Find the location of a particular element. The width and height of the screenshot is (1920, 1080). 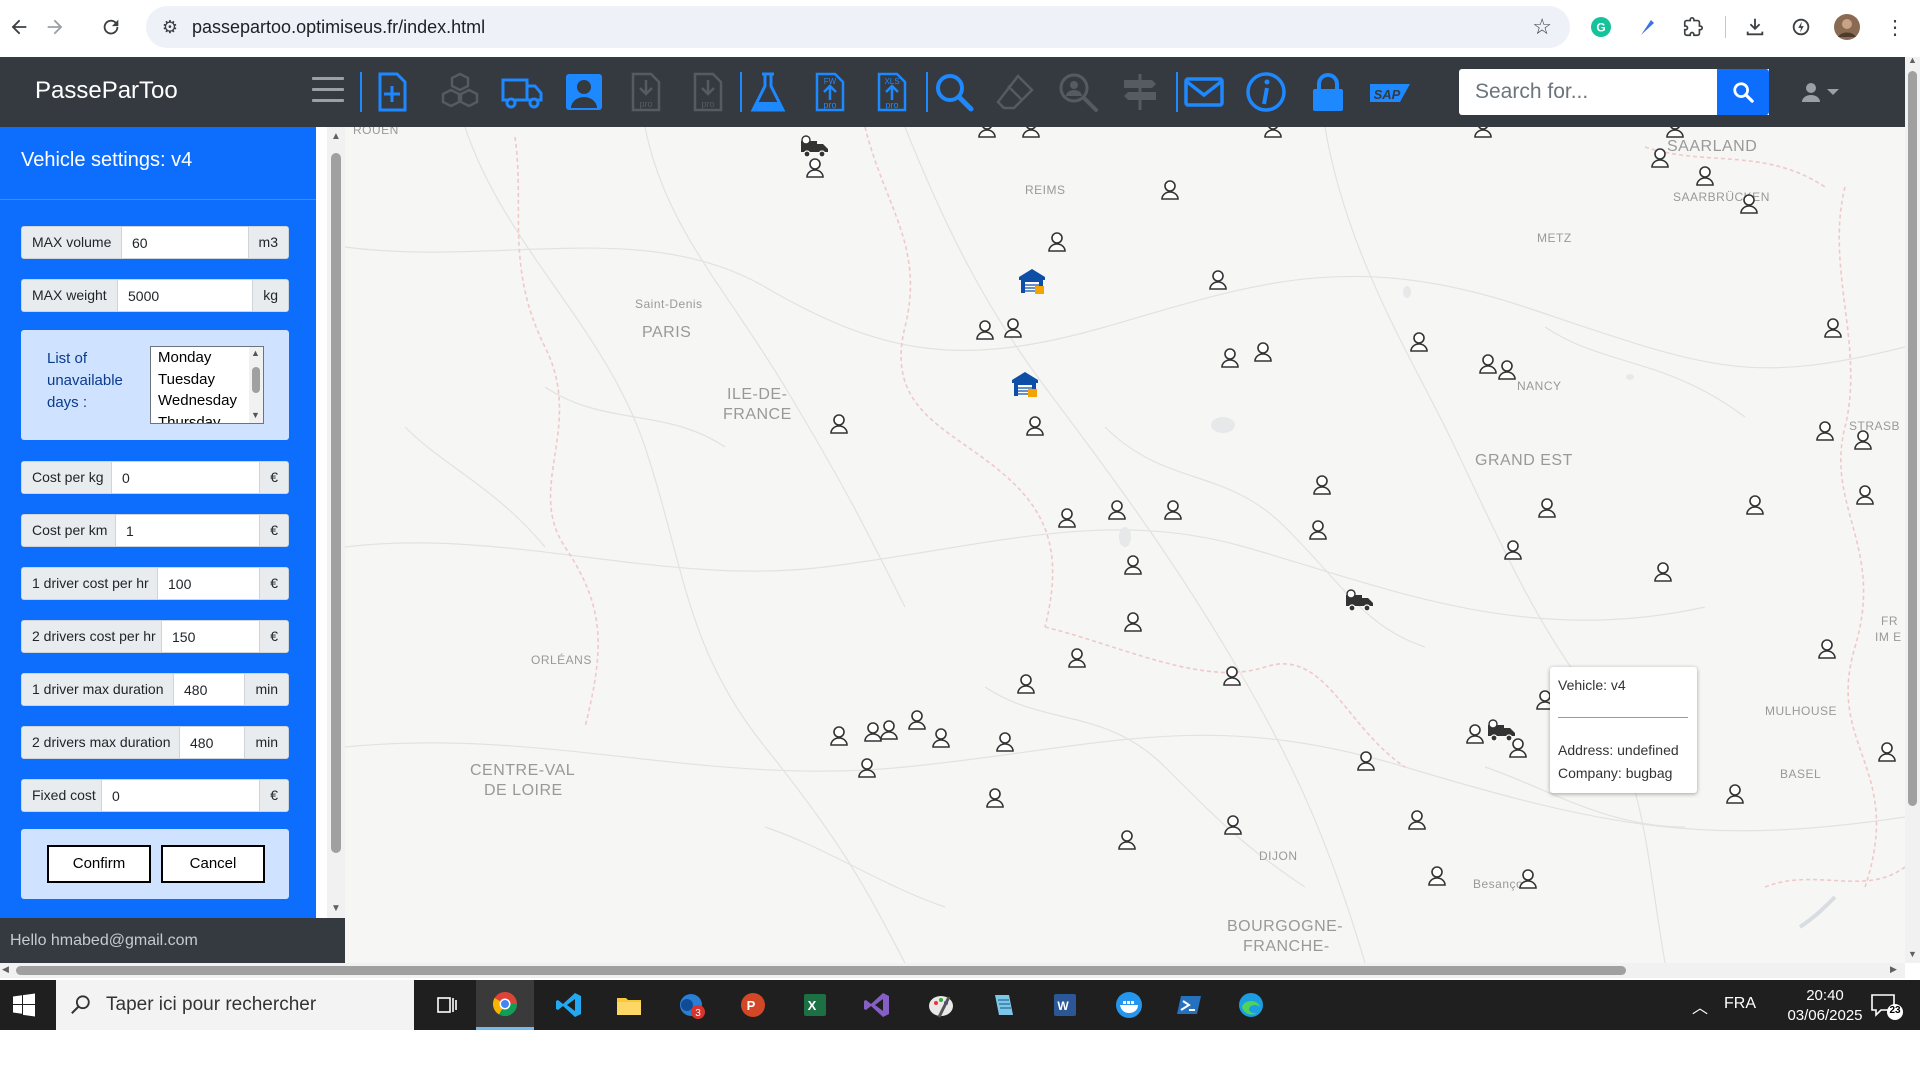

taskbar-app-task-view is located at coordinates (447, 1005).